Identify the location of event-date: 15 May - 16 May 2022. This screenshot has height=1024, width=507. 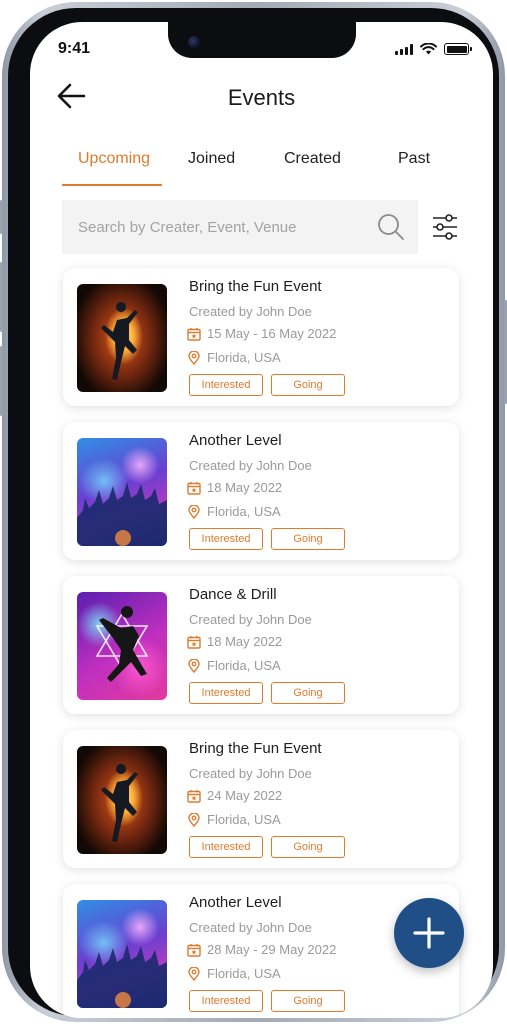
(261, 333).